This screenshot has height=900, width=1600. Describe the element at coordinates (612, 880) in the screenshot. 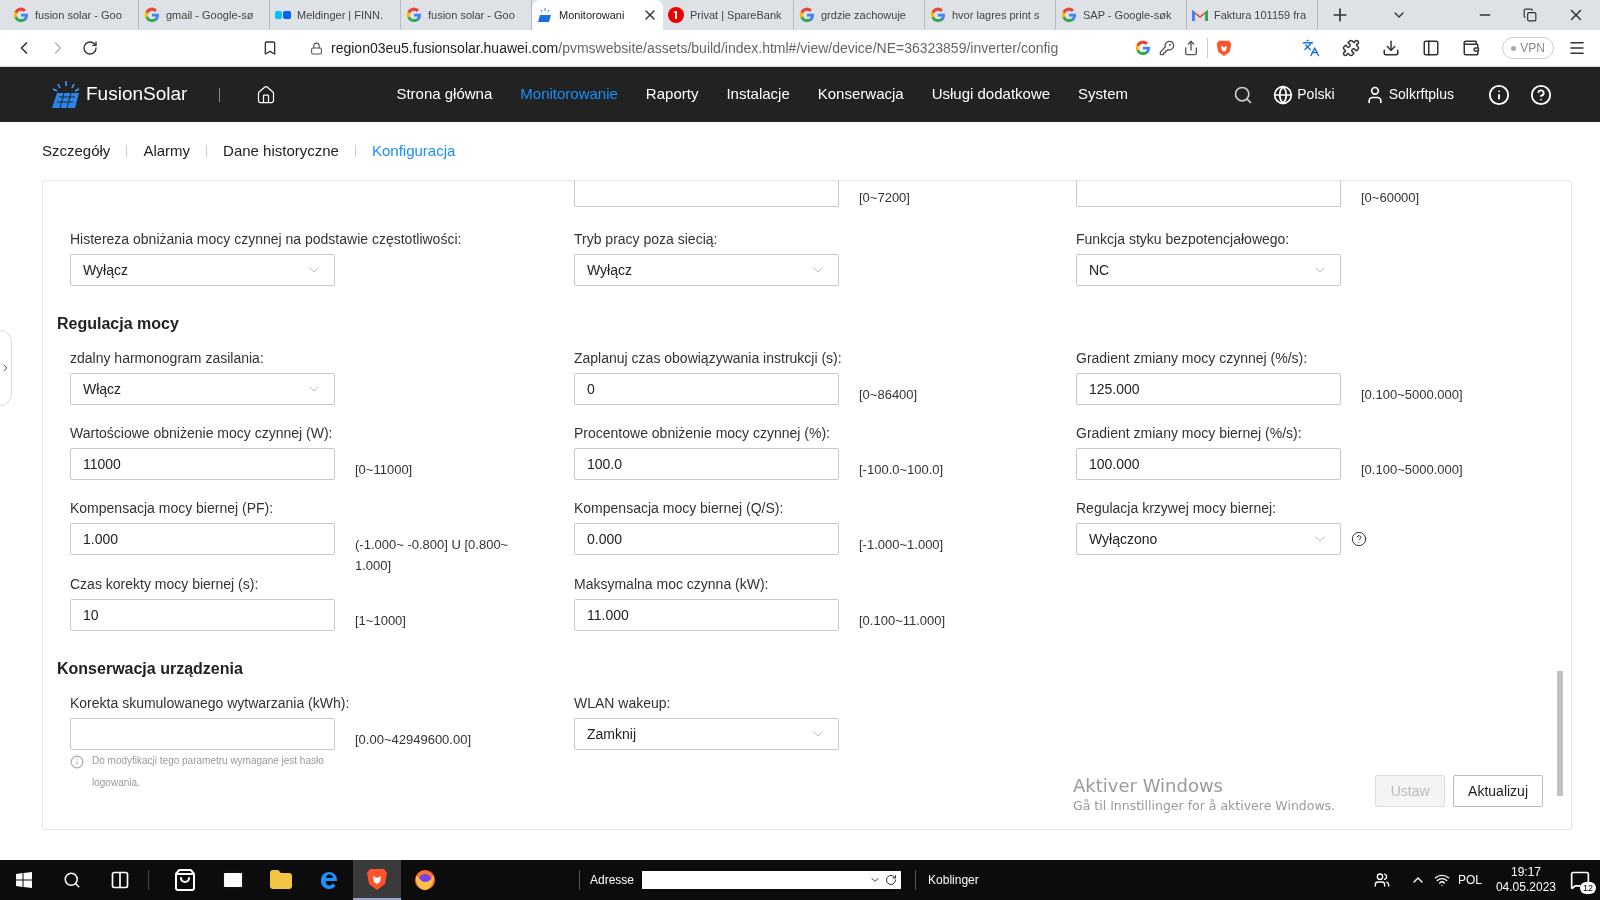

I see `address-label: Adresse` at that location.